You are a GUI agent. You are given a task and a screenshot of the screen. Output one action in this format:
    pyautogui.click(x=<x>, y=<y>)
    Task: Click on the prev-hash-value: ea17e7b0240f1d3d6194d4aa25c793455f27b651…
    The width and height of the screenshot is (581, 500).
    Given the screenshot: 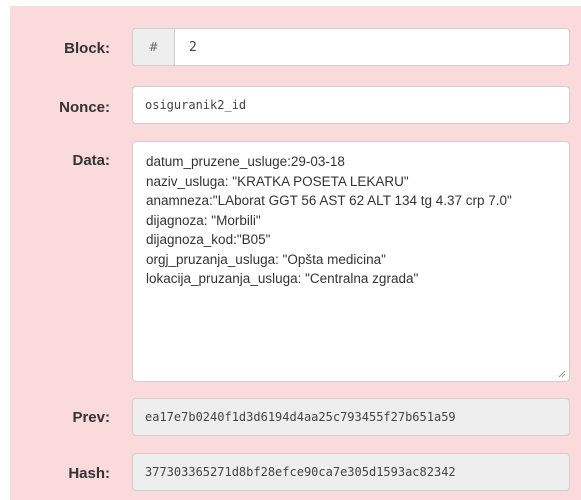 What is the action you would take?
    pyautogui.click(x=300, y=417)
    